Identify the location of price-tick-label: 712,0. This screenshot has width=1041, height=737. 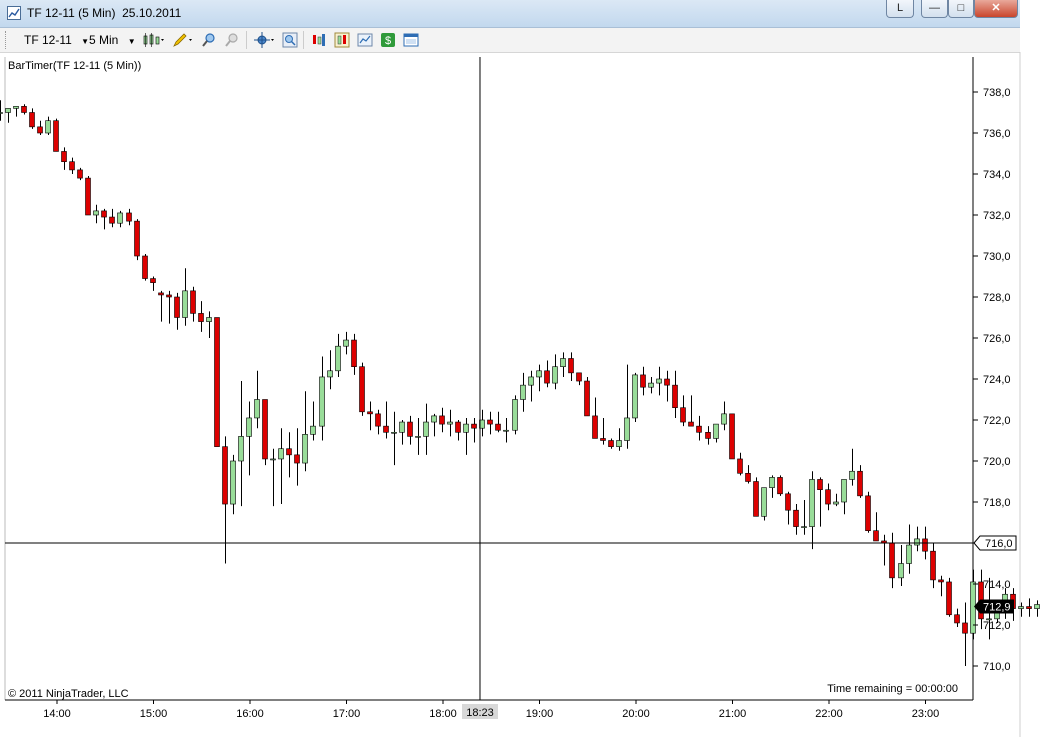
(997, 626).